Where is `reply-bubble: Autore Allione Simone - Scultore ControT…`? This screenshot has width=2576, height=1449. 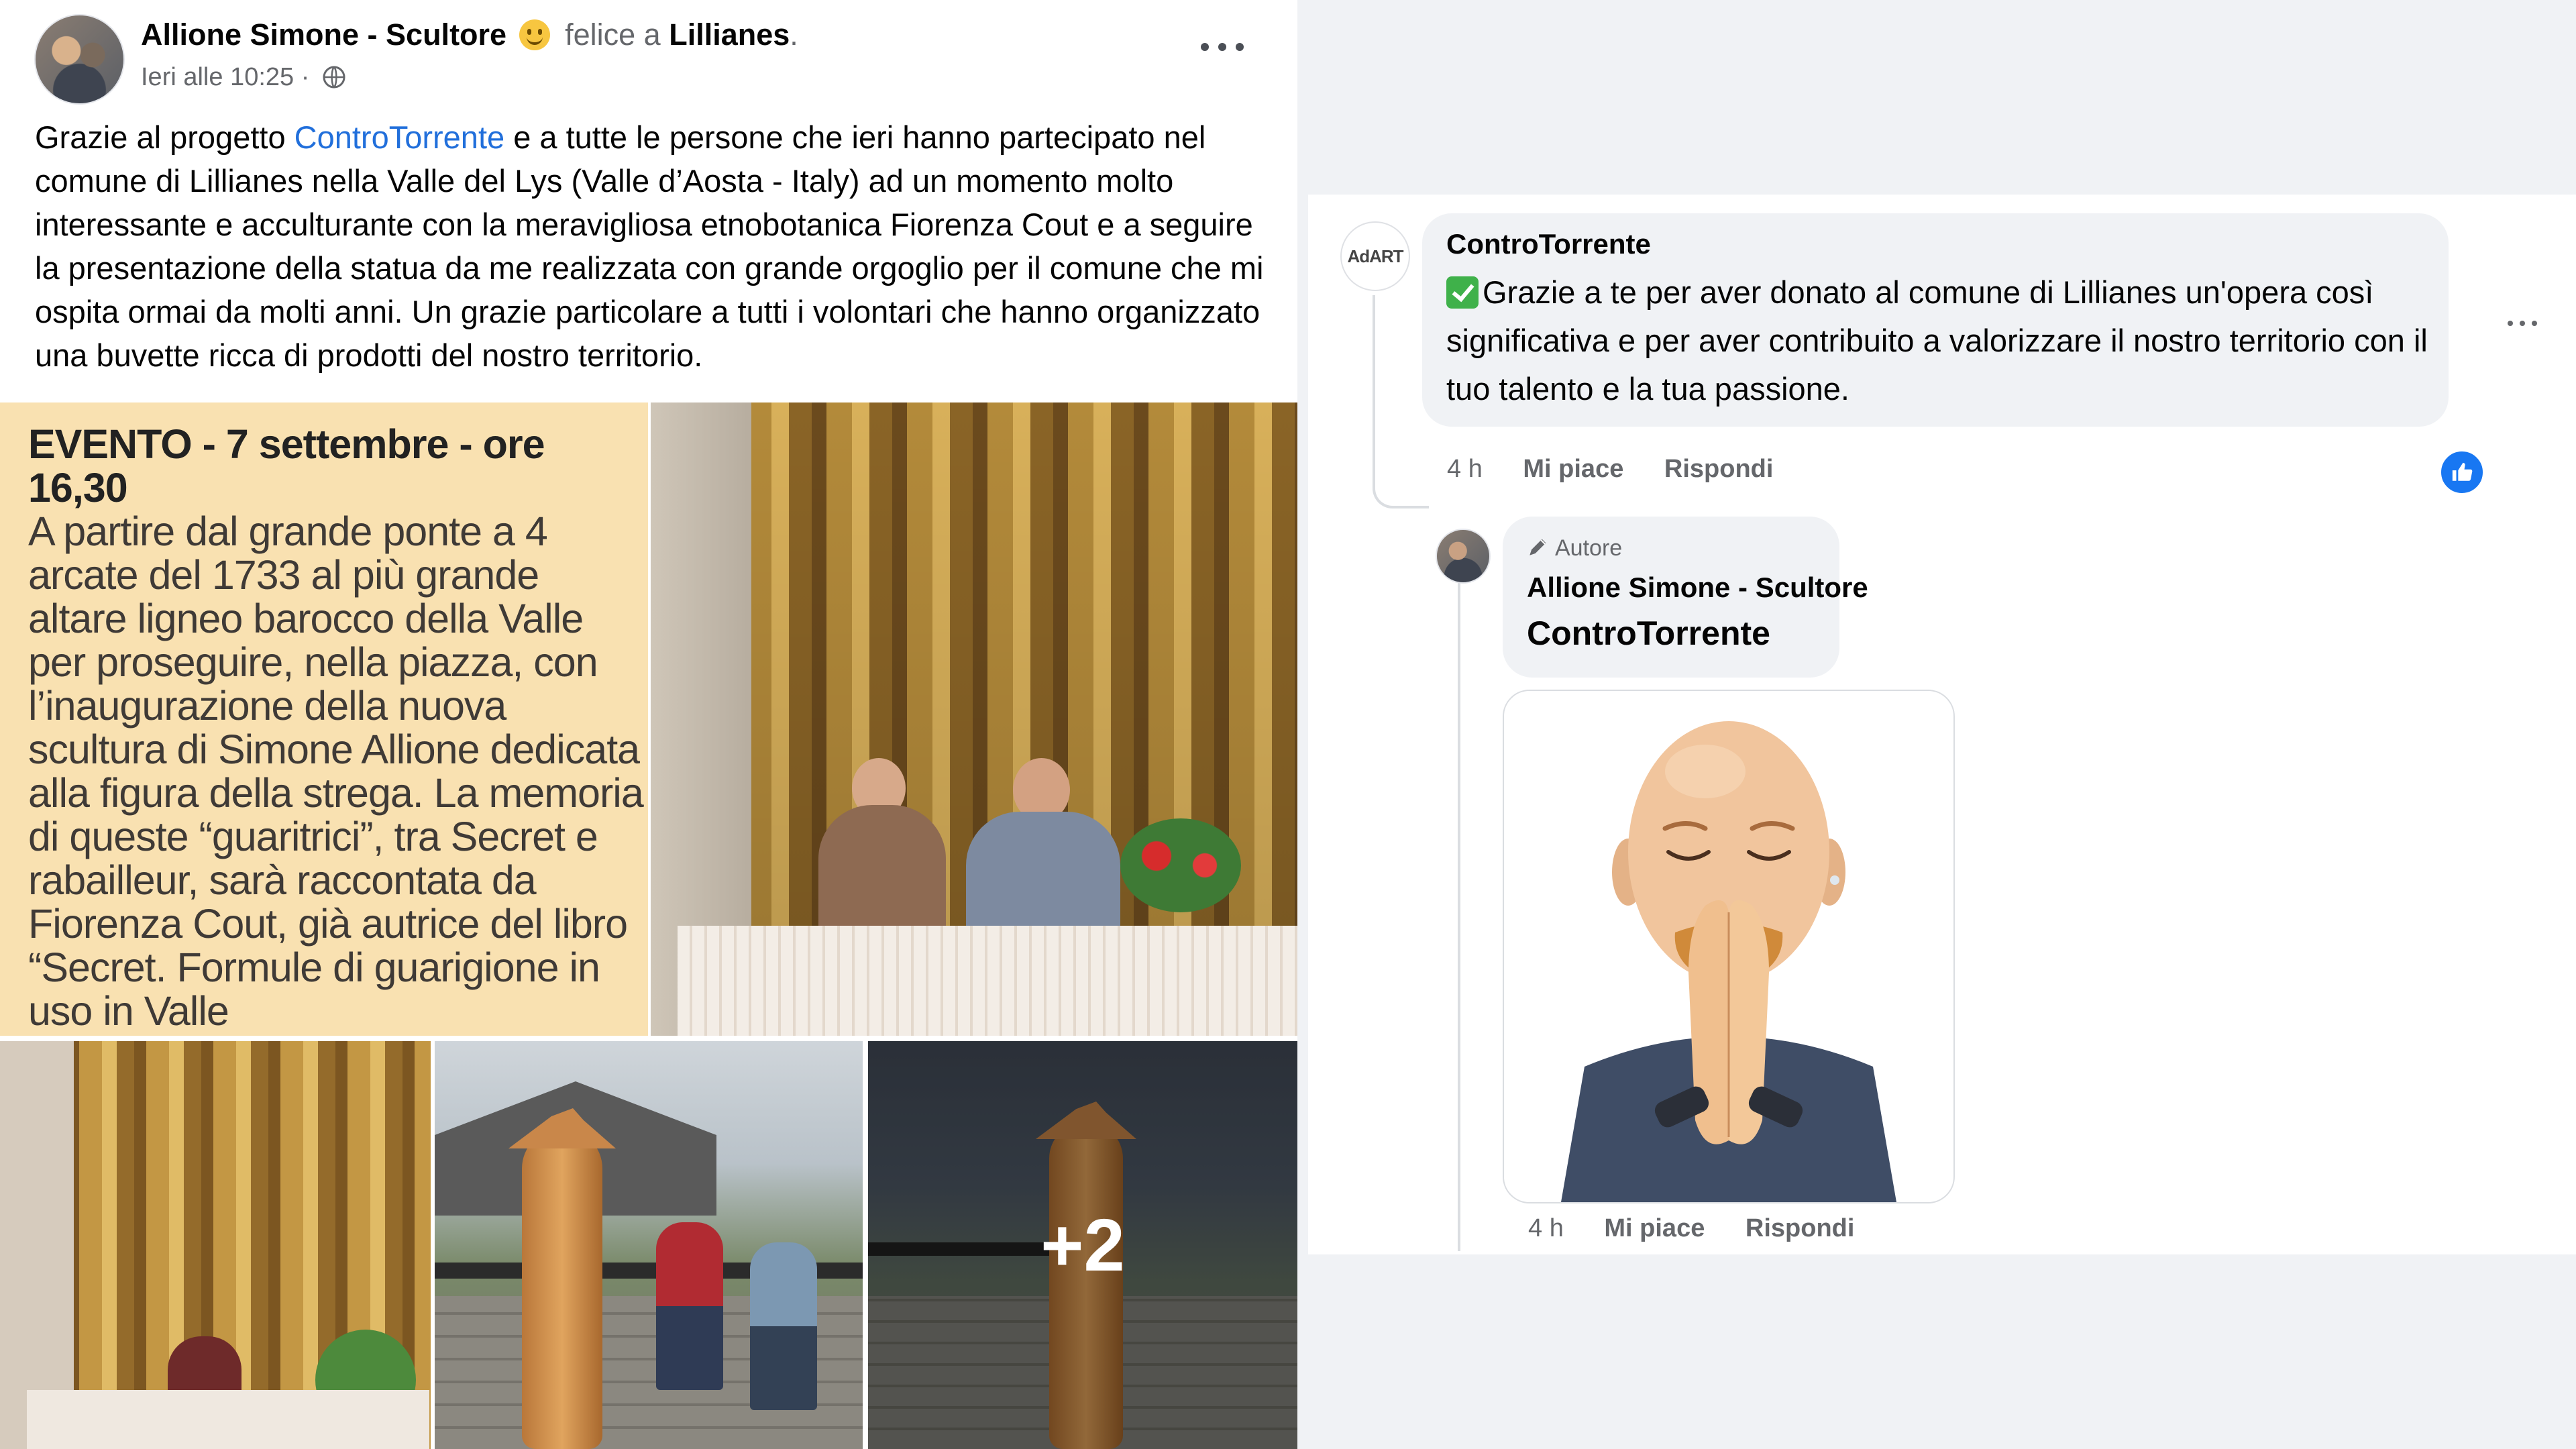 reply-bubble: Autore Allione Simone - Scultore ControT… is located at coordinates (1685, 597).